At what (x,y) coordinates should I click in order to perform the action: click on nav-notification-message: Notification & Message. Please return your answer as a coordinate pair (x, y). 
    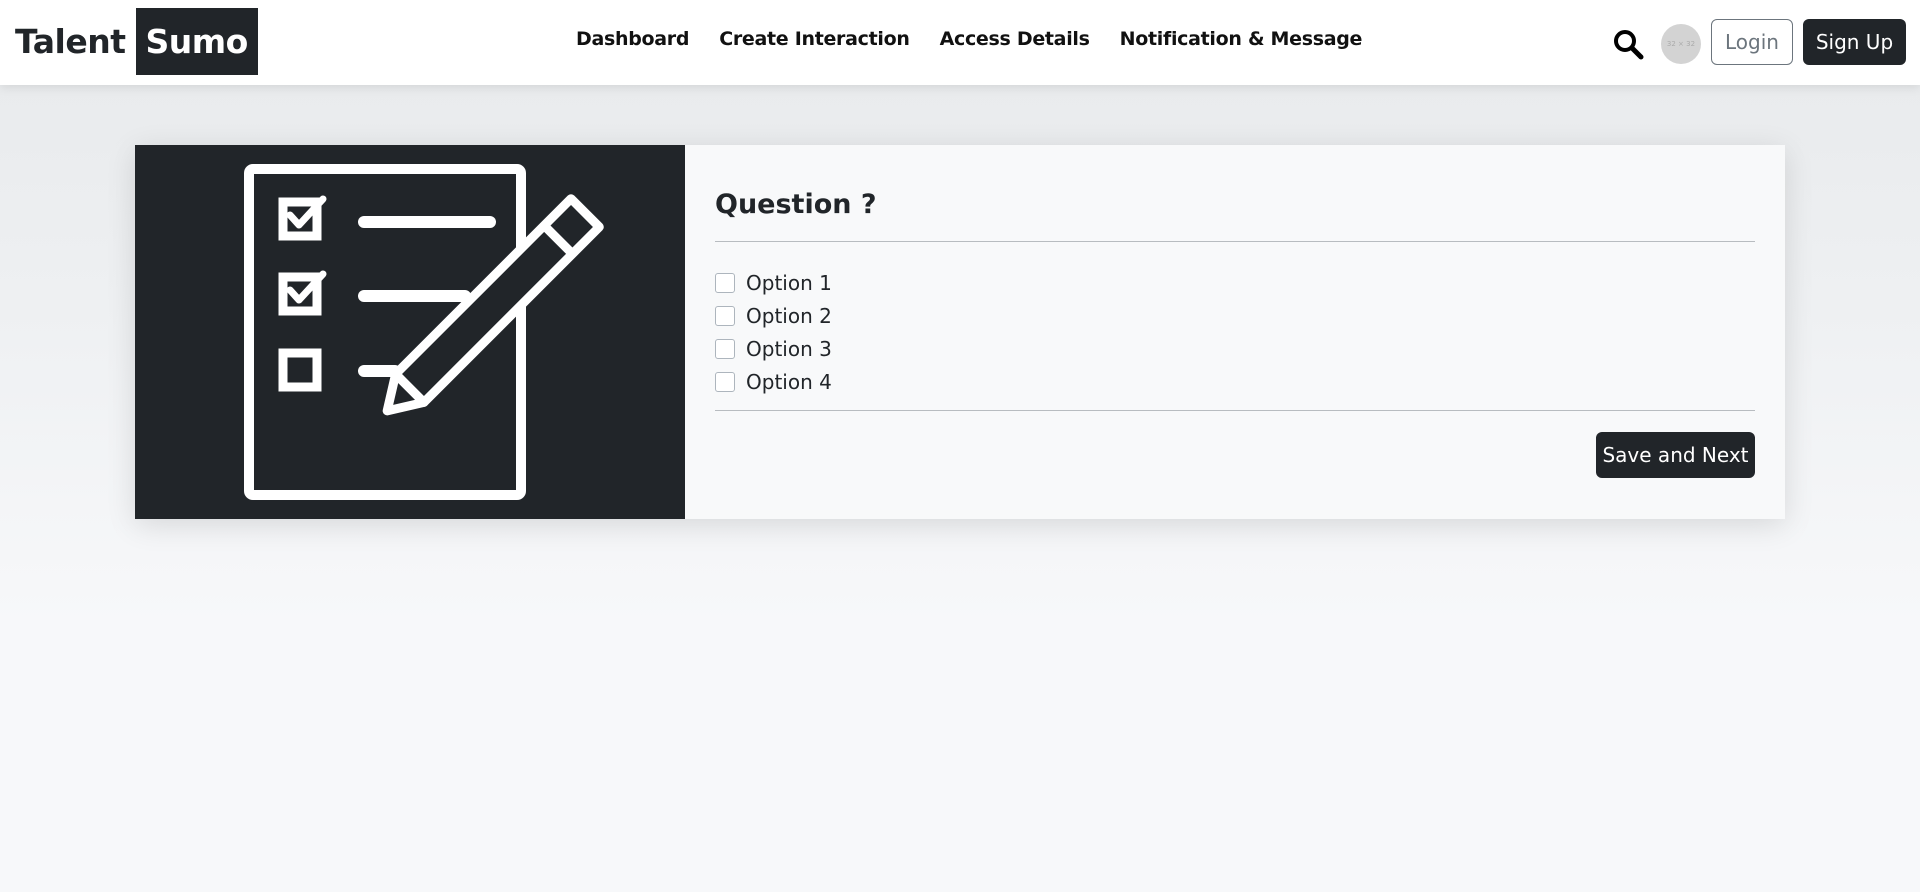
    Looking at the image, I should click on (1241, 39).